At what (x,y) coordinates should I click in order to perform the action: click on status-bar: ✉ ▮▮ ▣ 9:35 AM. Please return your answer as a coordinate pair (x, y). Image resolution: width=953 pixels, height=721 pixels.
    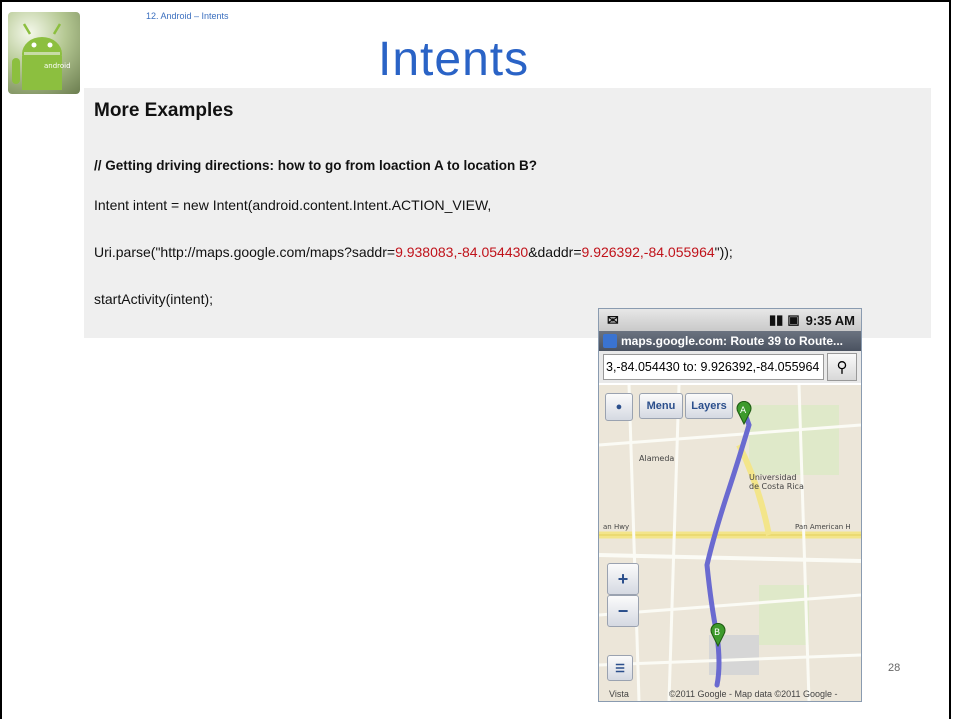
    Looking at the image, I should click on (730, 320).